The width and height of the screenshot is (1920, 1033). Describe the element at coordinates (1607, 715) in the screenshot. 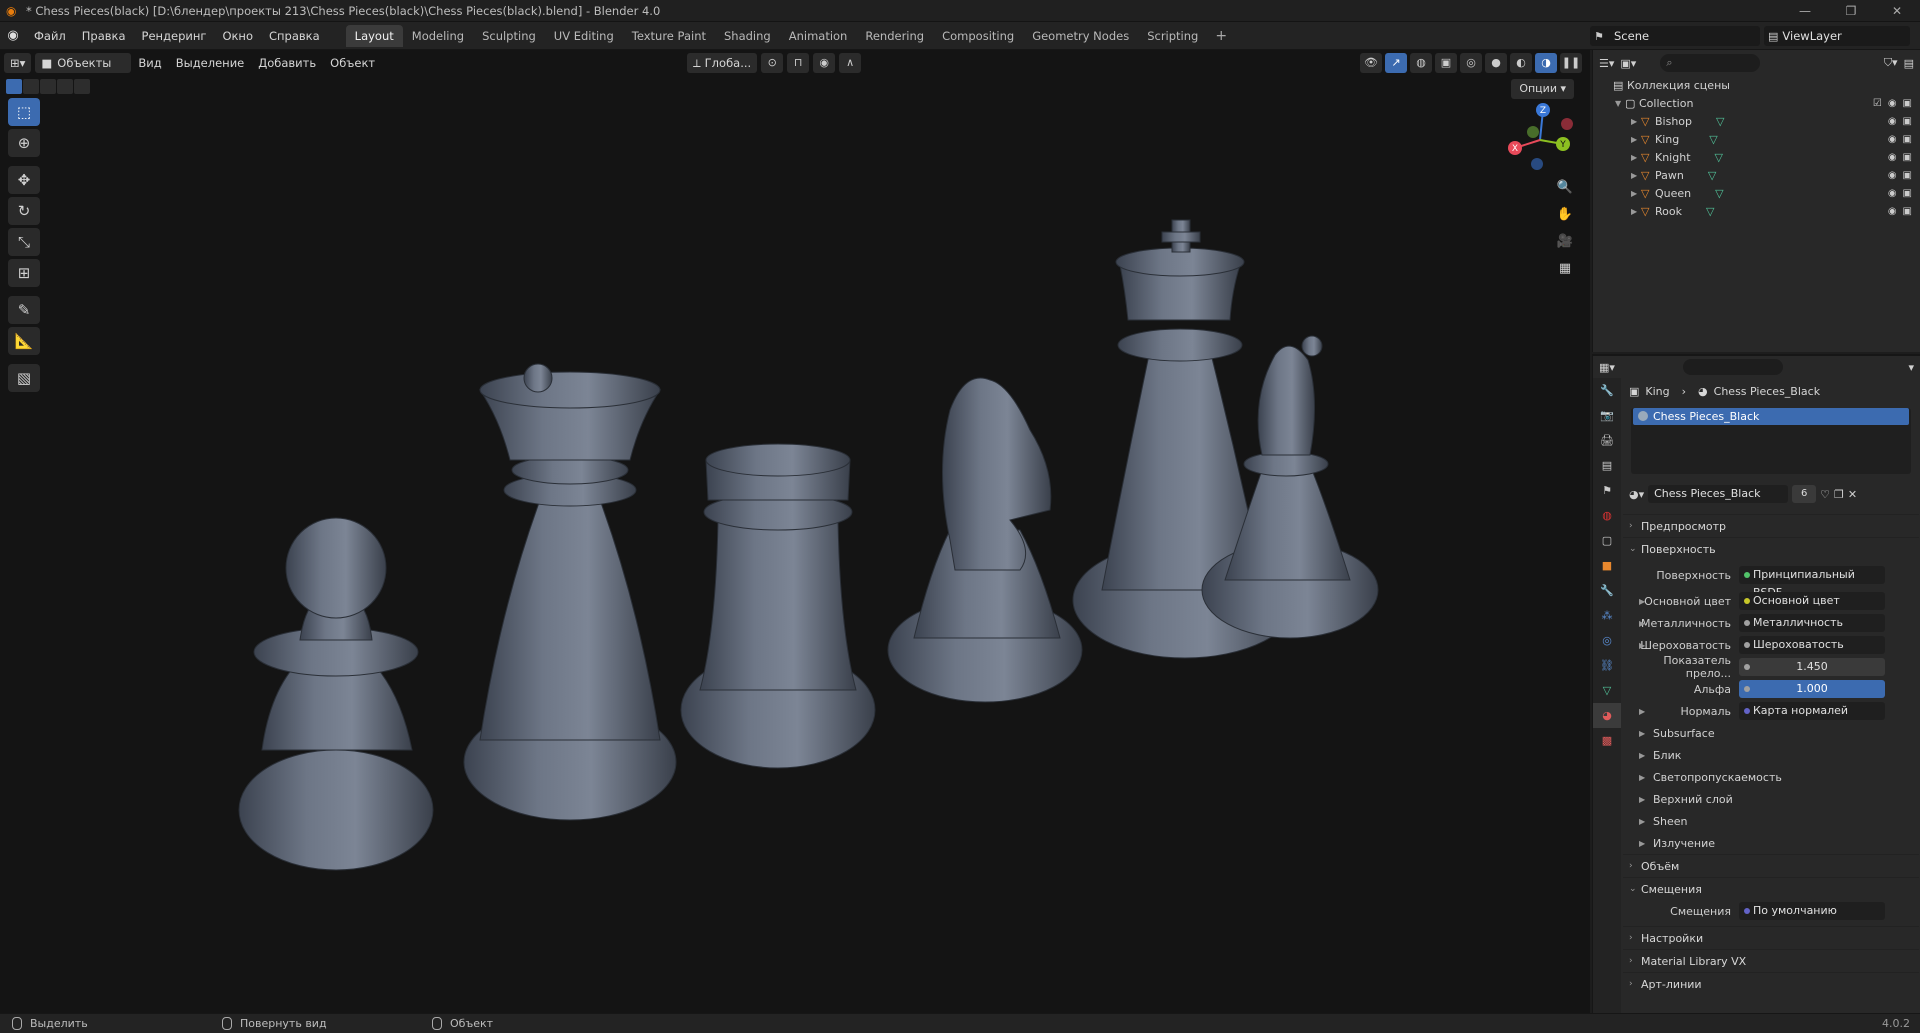

I see `material-tab-icon: ◕` at that location.